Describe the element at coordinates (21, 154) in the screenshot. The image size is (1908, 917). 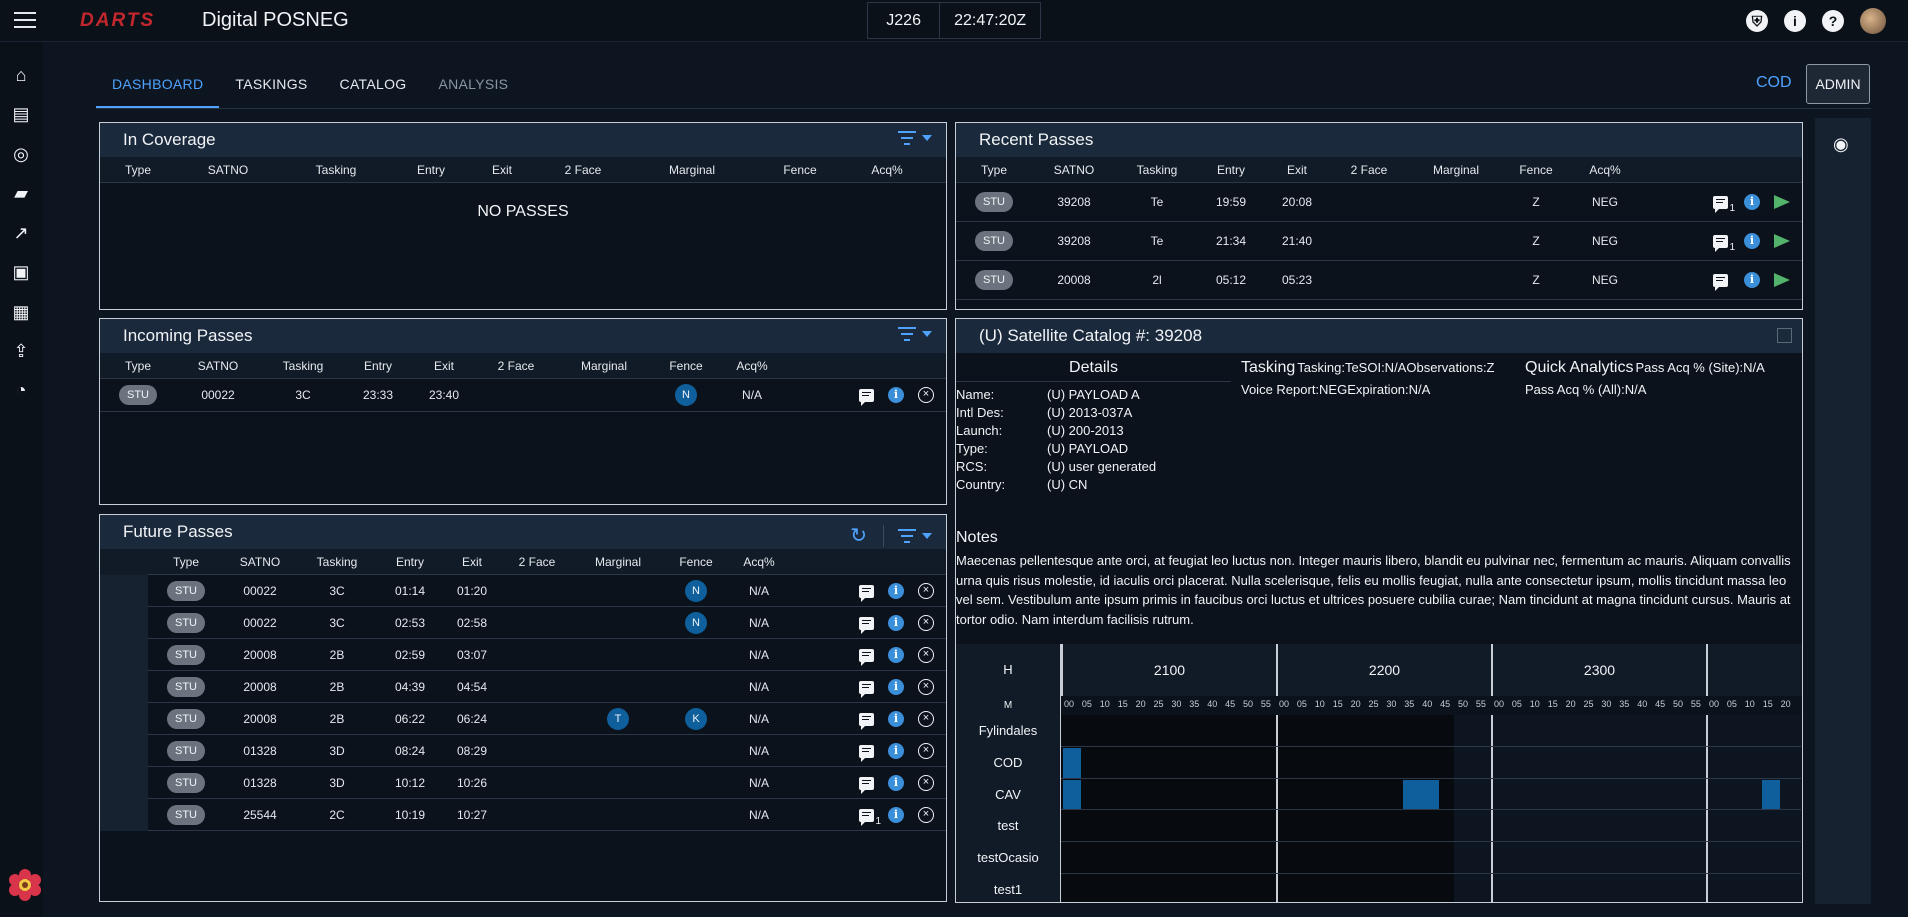
I see `target-icon: ◎` at that location.